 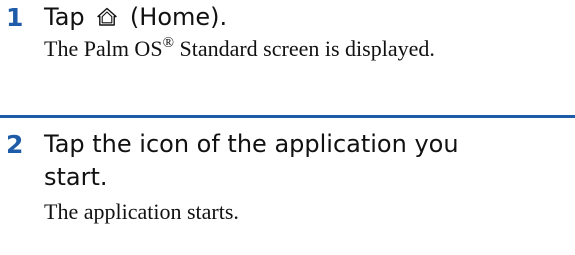 I want to click on home-icon, so click(x=107, y=16).